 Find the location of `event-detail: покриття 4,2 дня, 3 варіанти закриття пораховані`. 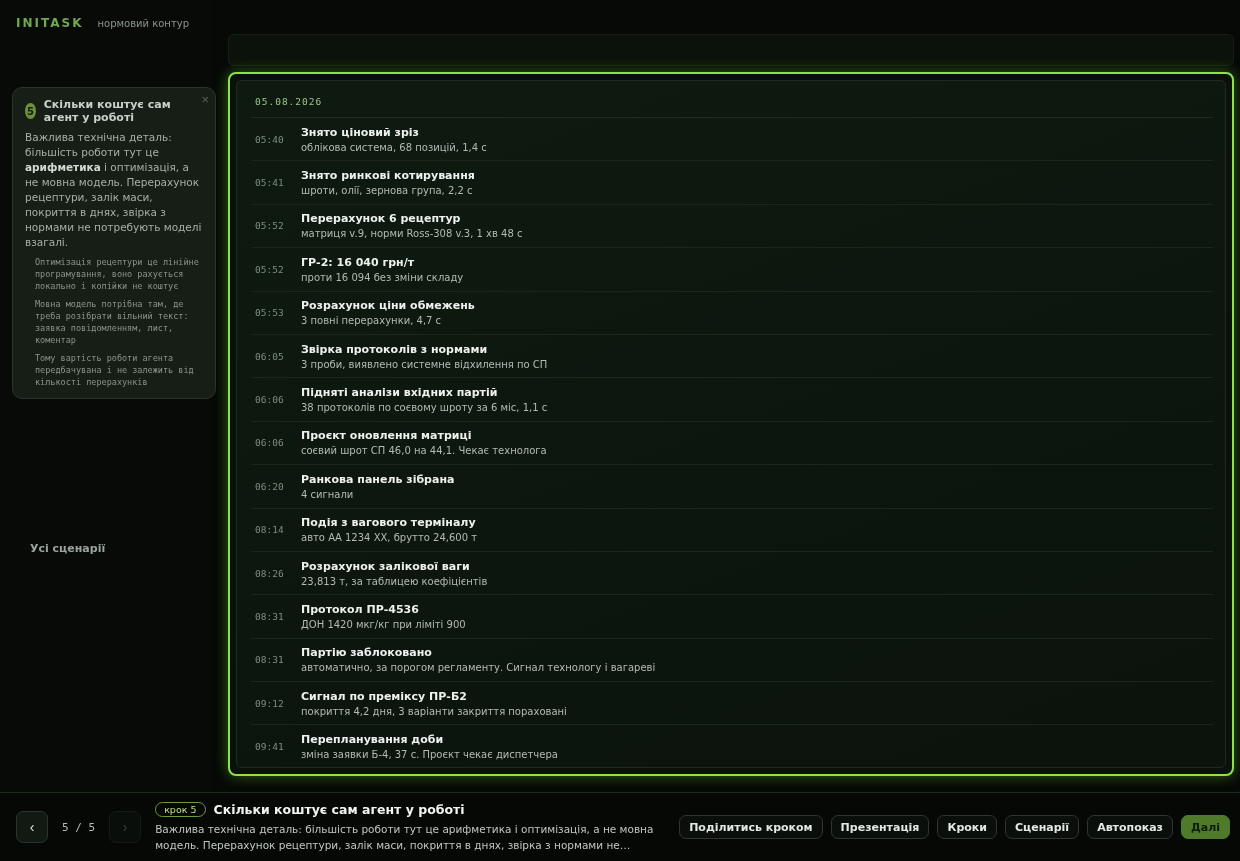

event-detail: покриття 4,2 дня, 3 варіанти закриття пораховані is located at coordinates (434, 711).